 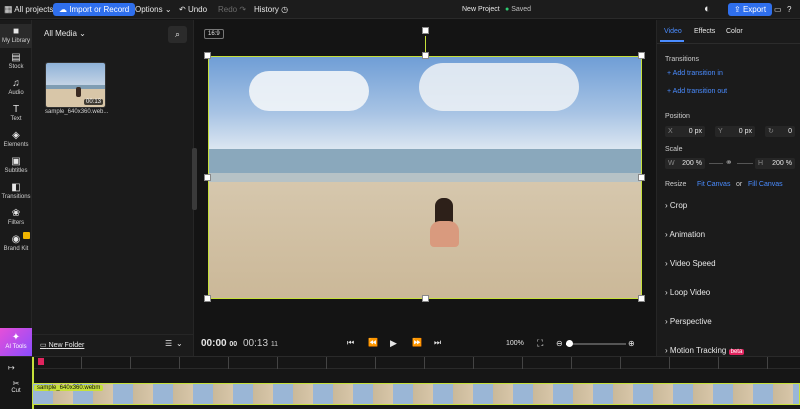 I want to click on rail-item-elements: ◈ Elements, so click(x=16, y=139).